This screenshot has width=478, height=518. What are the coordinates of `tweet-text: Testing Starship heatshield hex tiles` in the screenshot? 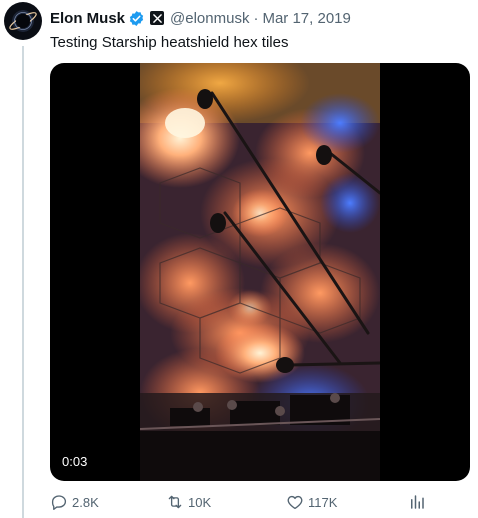 It's located at (169, 42).